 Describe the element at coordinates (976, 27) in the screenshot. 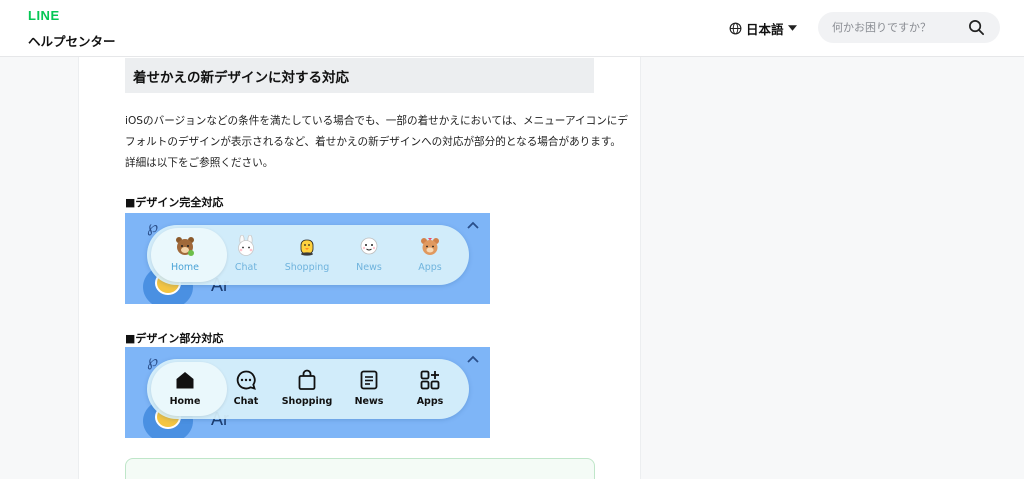

I see `search-icon` at that location.